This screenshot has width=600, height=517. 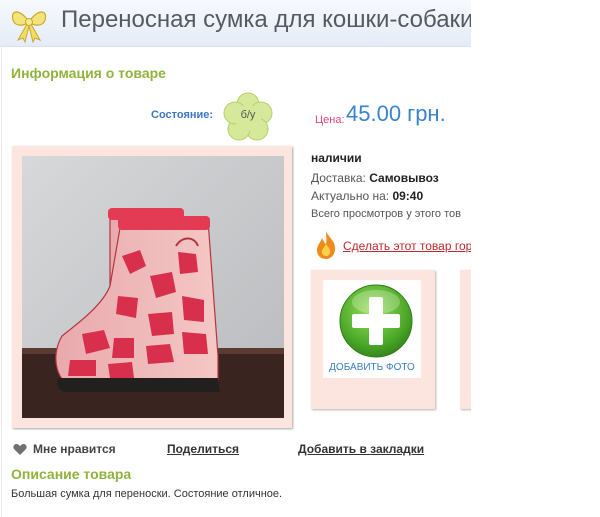 I want to click on add-photo-button: ДОБАВИТЬ ФОТО, so click(x=372, y=329).